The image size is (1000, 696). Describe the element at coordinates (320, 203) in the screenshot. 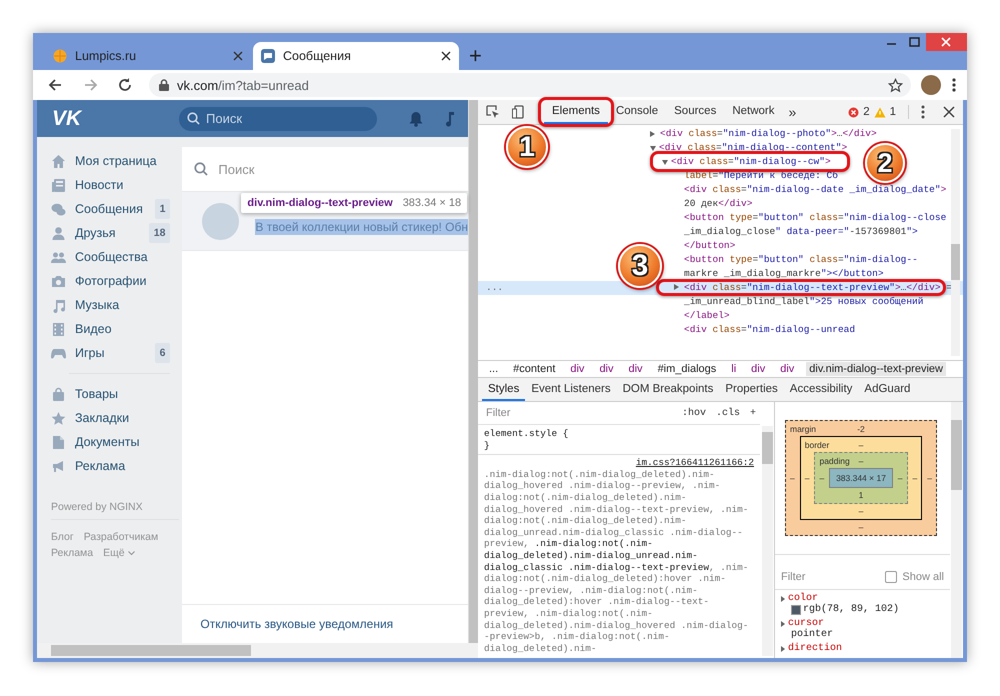

I see `tooltip-selector: div.nim-dialog--text-preview` at that location.